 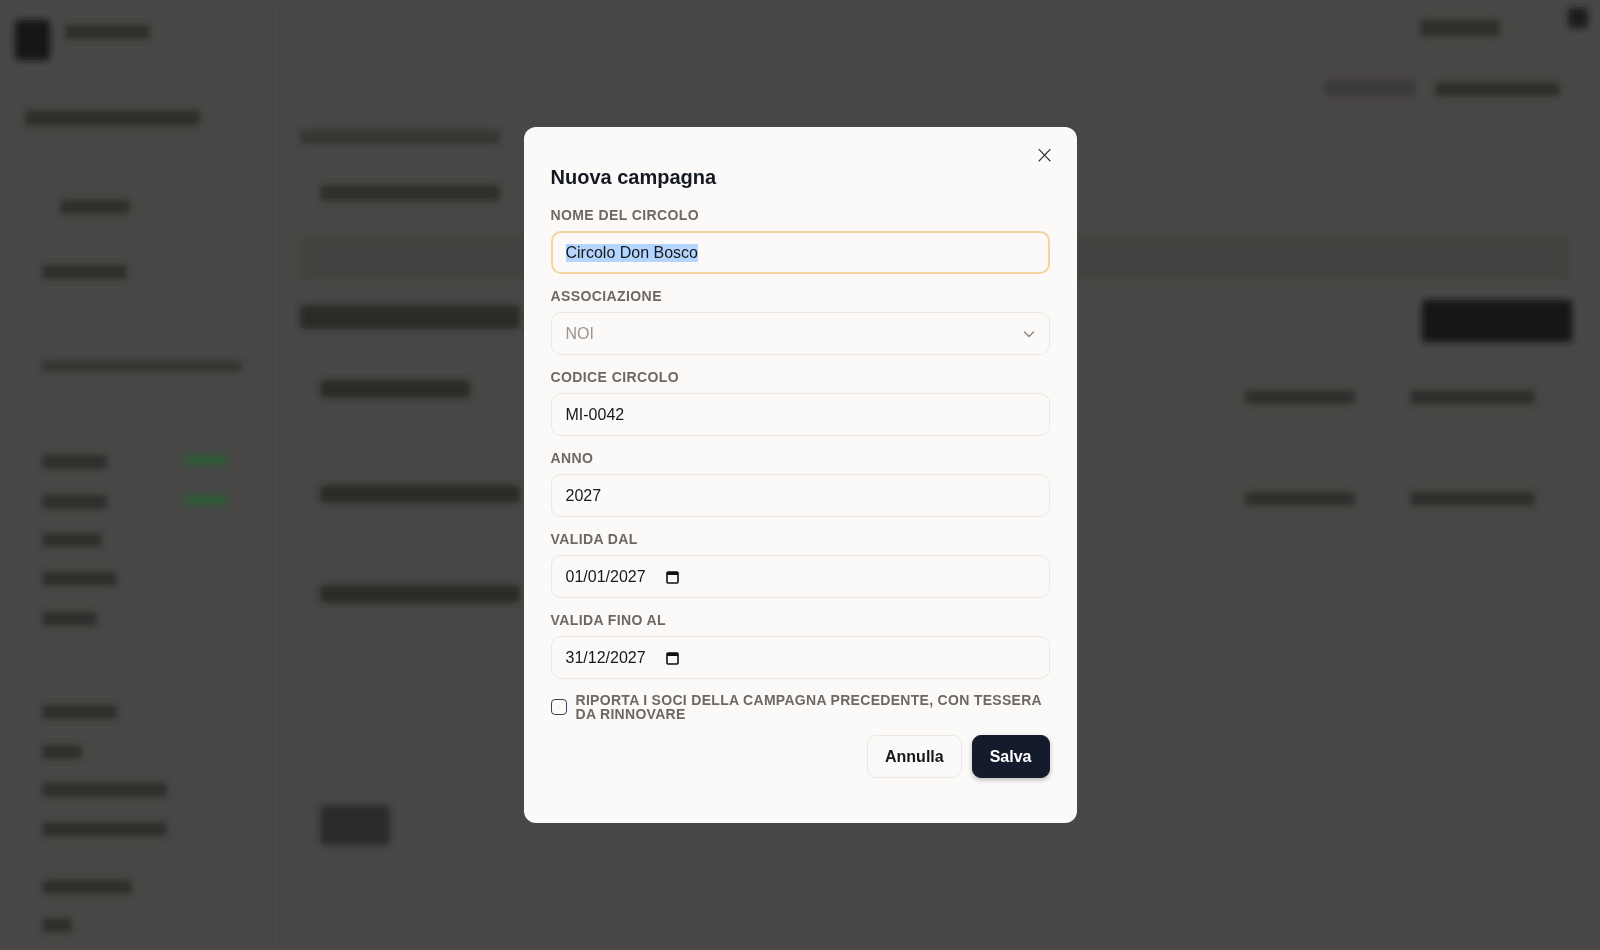 I want to click on field-label: VALIDA FINO AL, so click(x=608, y=620).